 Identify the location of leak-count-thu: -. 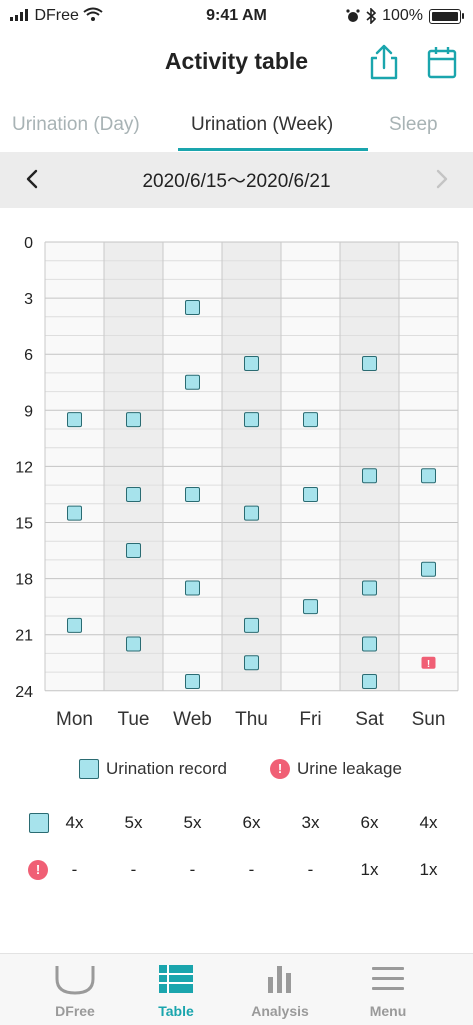
(251, 869).